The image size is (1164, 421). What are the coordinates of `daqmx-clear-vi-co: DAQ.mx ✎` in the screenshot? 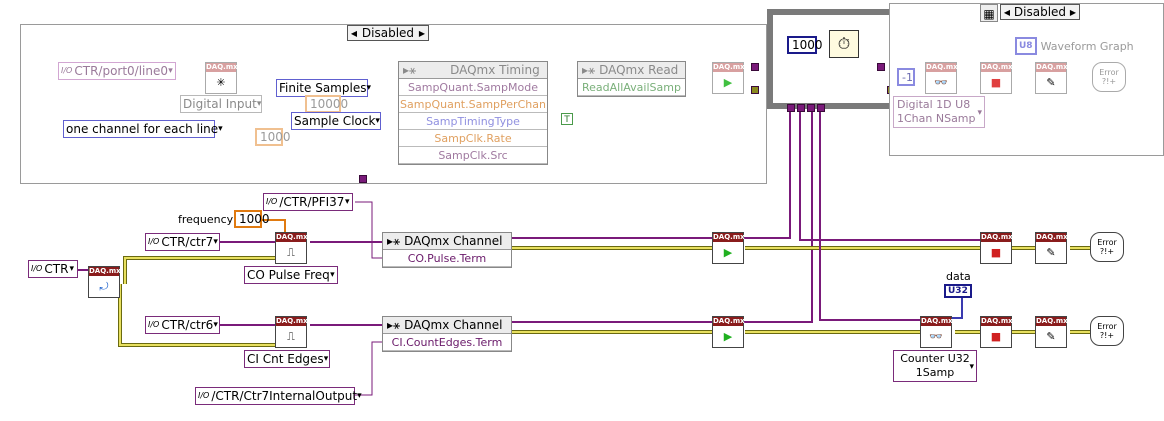 It's located at (1051, 248).